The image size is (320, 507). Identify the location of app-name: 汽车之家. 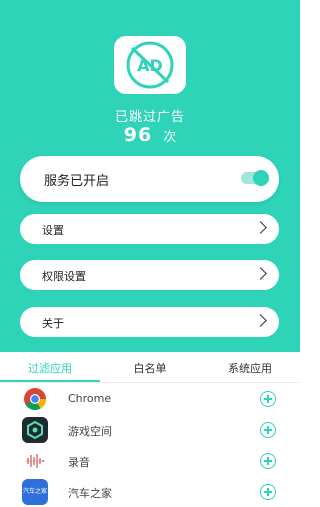
(90, 493).